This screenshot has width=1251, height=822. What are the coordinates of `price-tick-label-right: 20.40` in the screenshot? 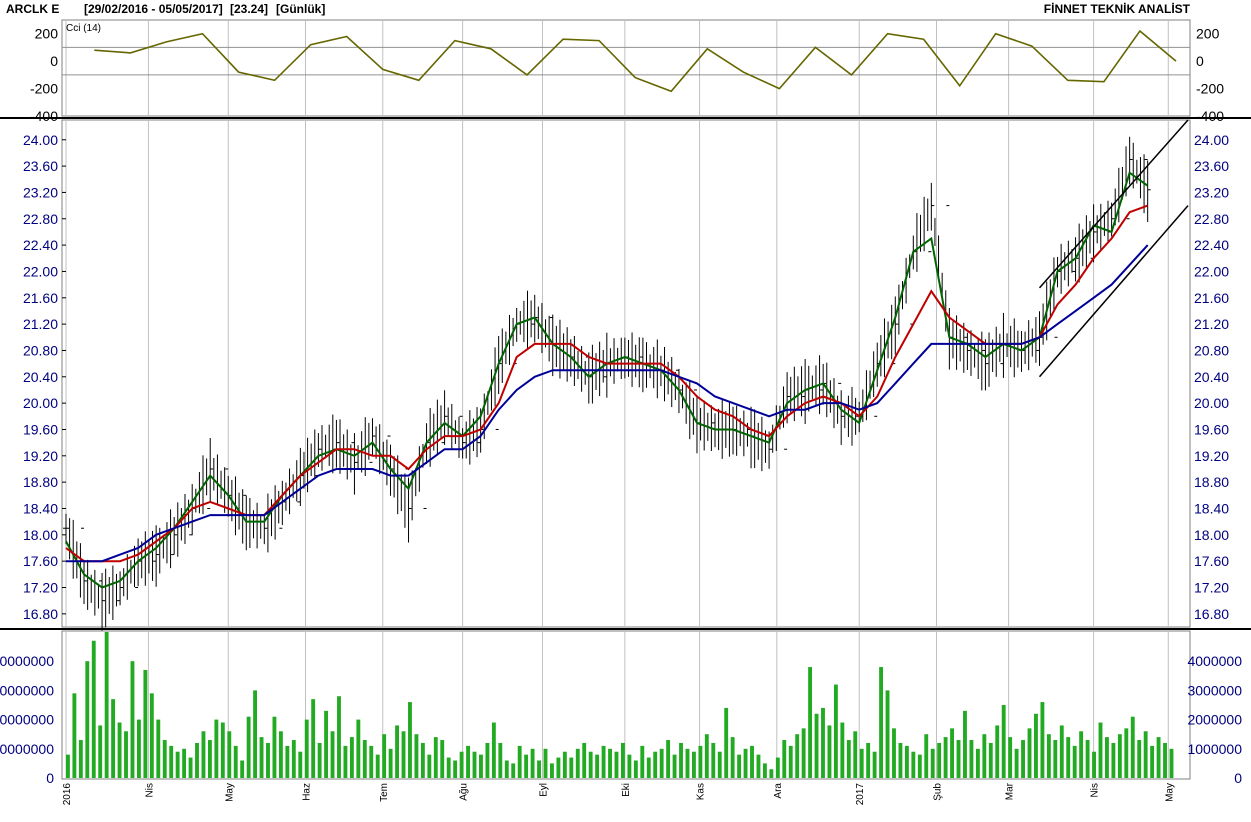 It's located at (1211, 377).